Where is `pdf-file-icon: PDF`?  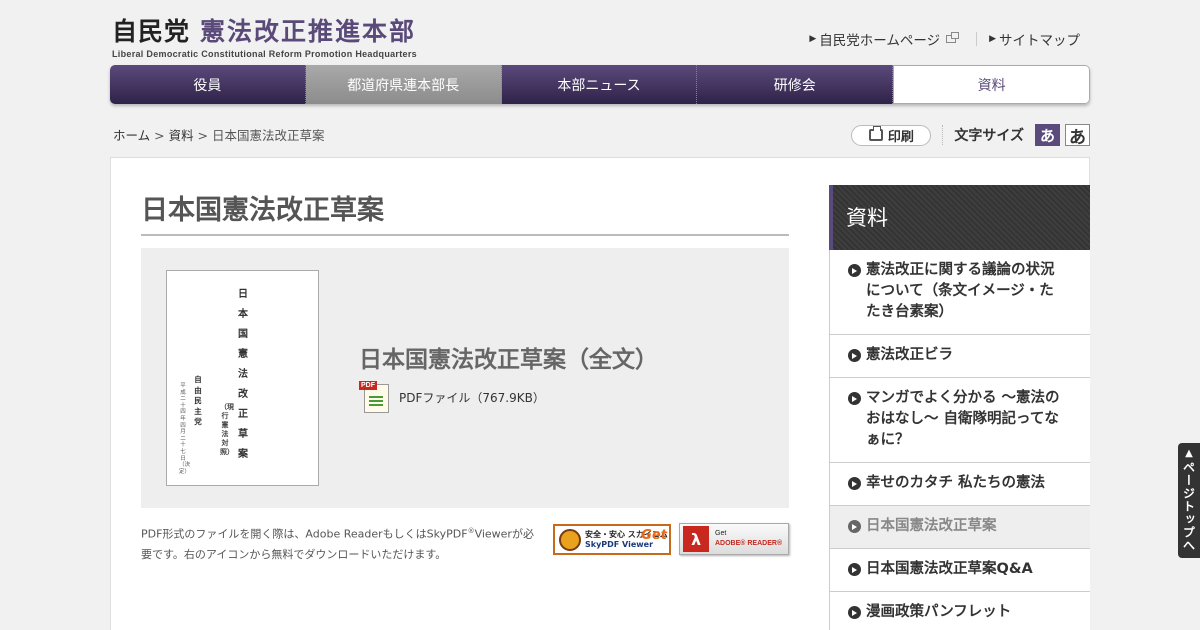 pdf-file-icon: PDF is located at coordinates (375, 397).